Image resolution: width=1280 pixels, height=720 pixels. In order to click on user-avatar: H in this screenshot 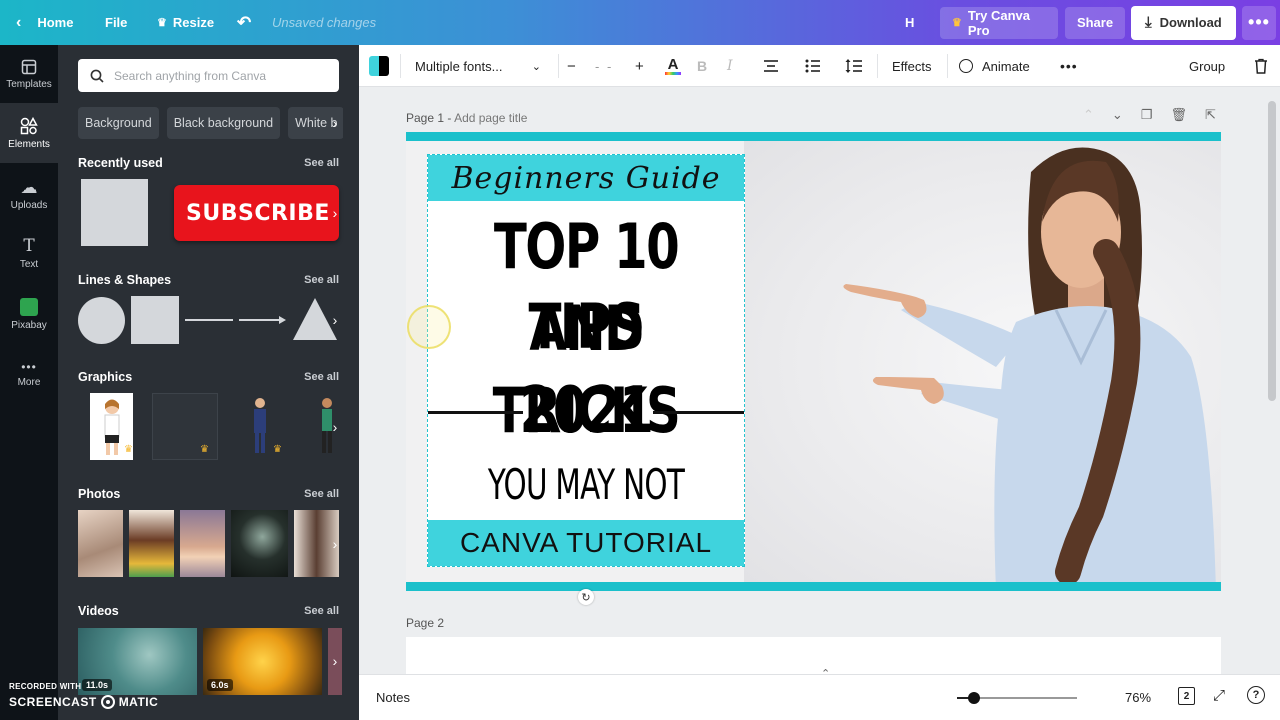, I will do `click(909, 22)`.